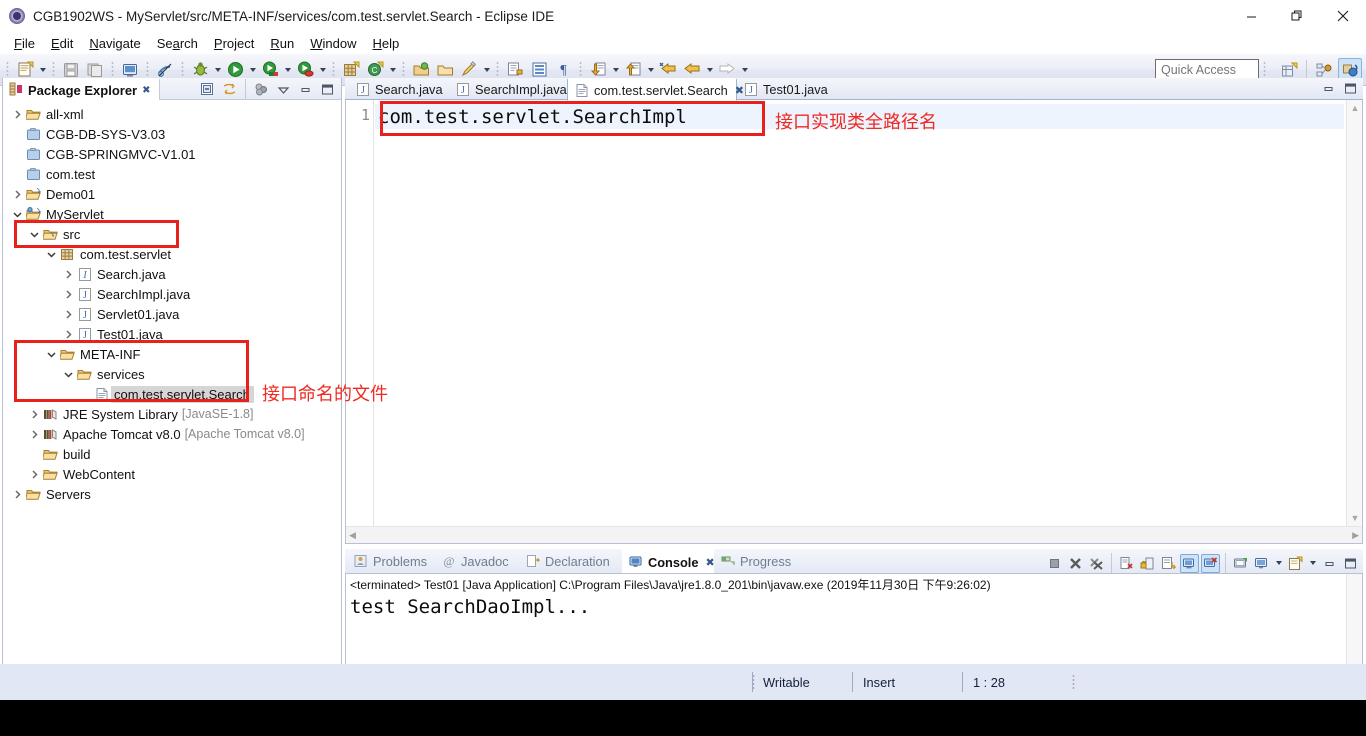 The width and height of the screenshot is (1366, 736). What do you see at coordinates (854, 534) in the screenshot?
I see `editor-horizontal-scrollbar: ◀ ▶` at bounding box center [854, 534].